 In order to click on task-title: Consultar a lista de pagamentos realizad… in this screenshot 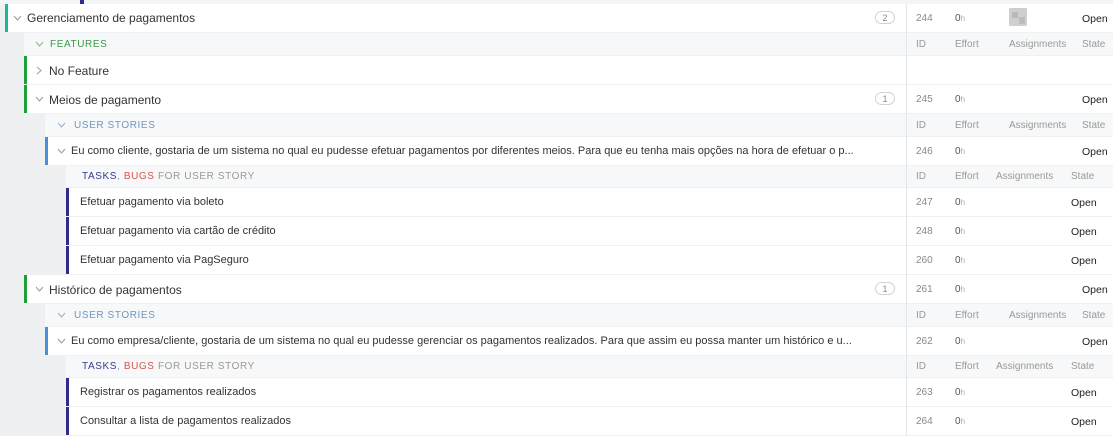, I will do `click(185, 421)`.